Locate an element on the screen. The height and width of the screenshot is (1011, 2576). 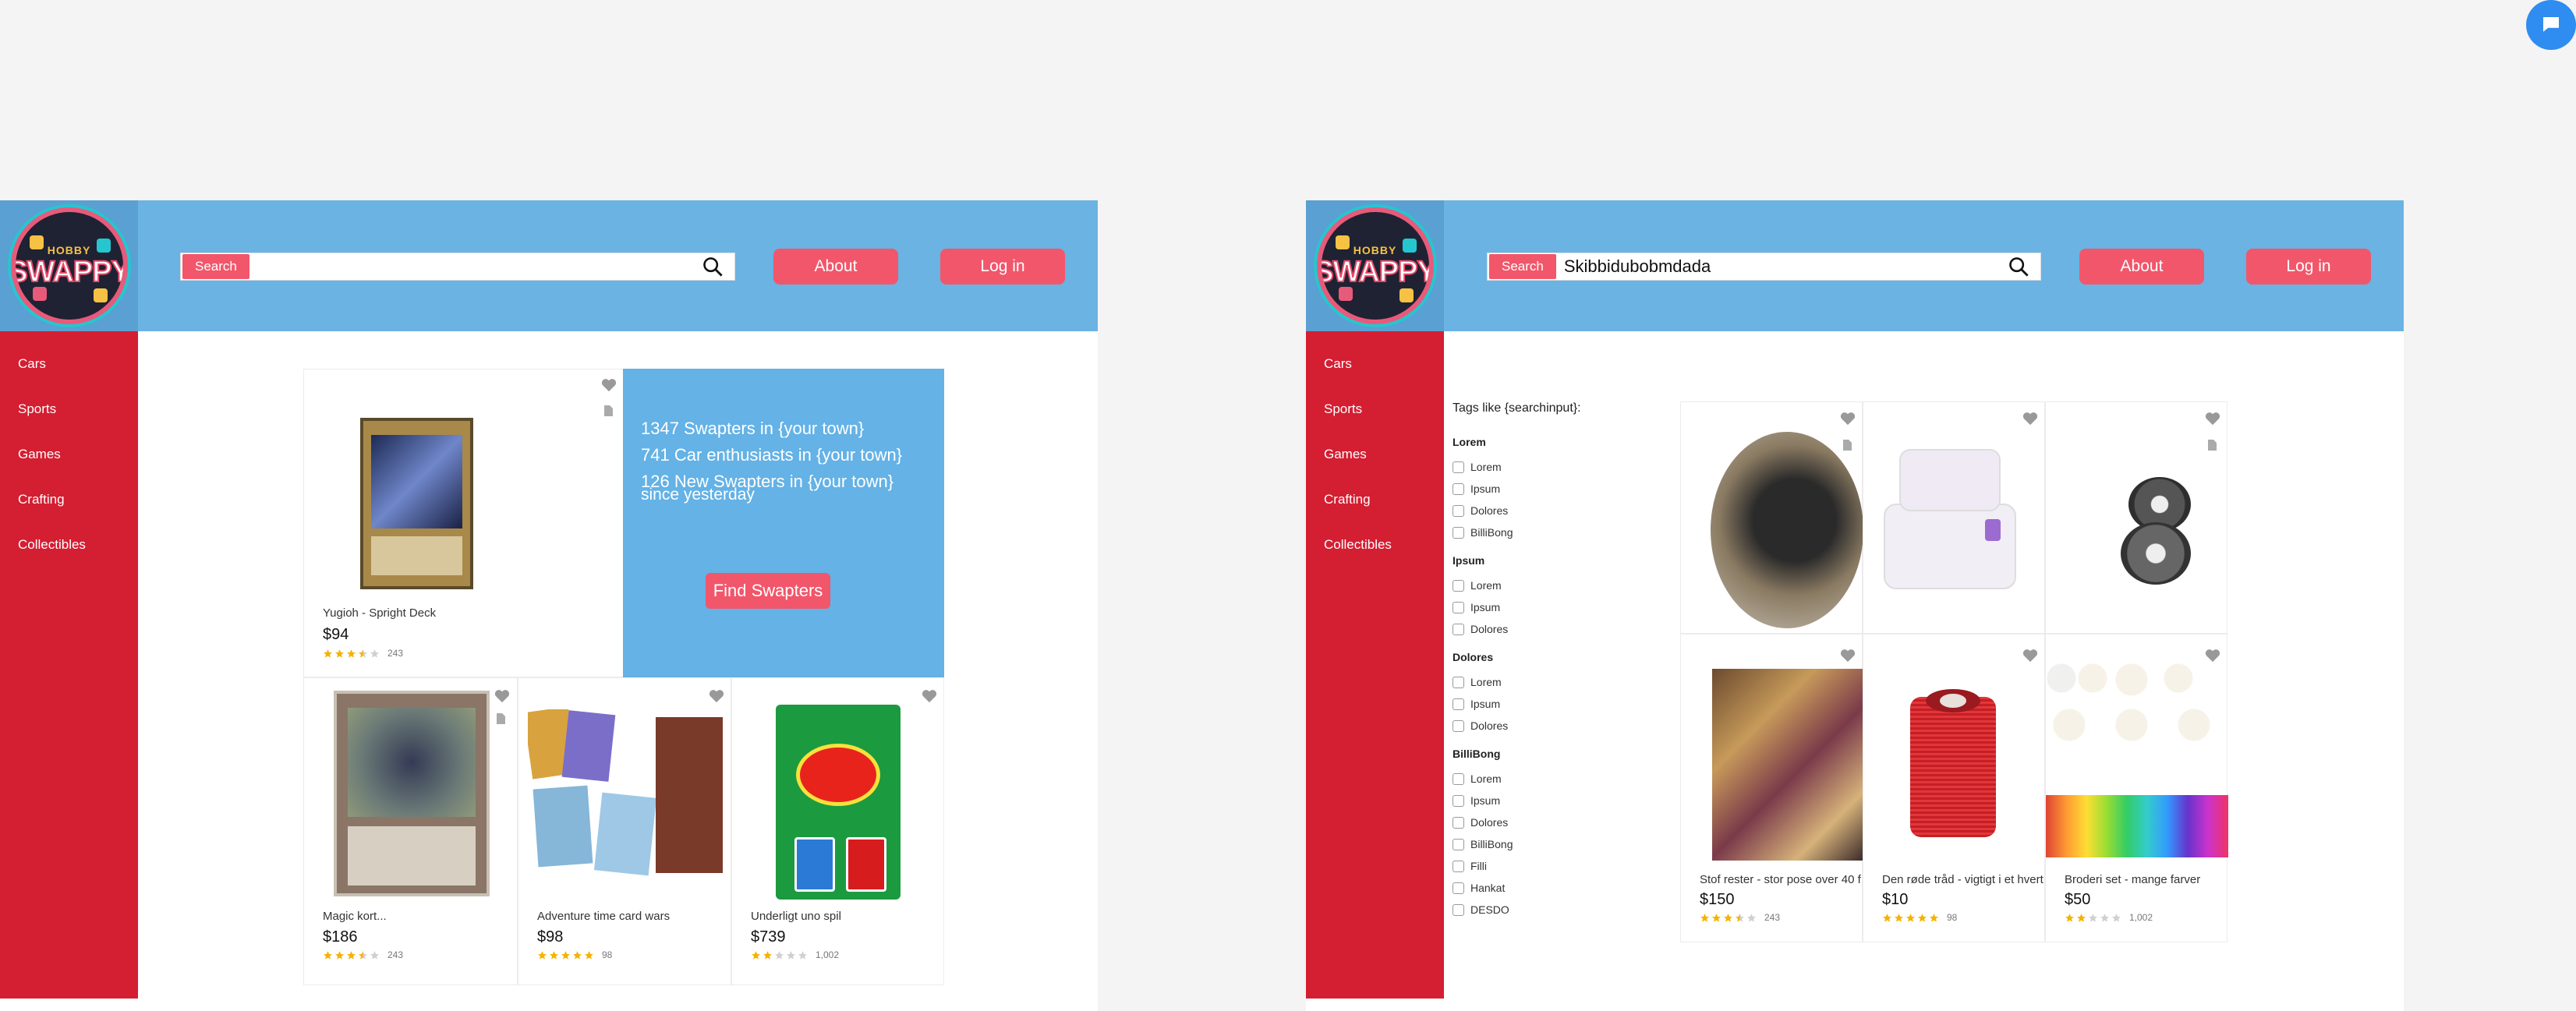
header: HOBBY SWAPPY Search About Log in is located at coordinates (549, 265).